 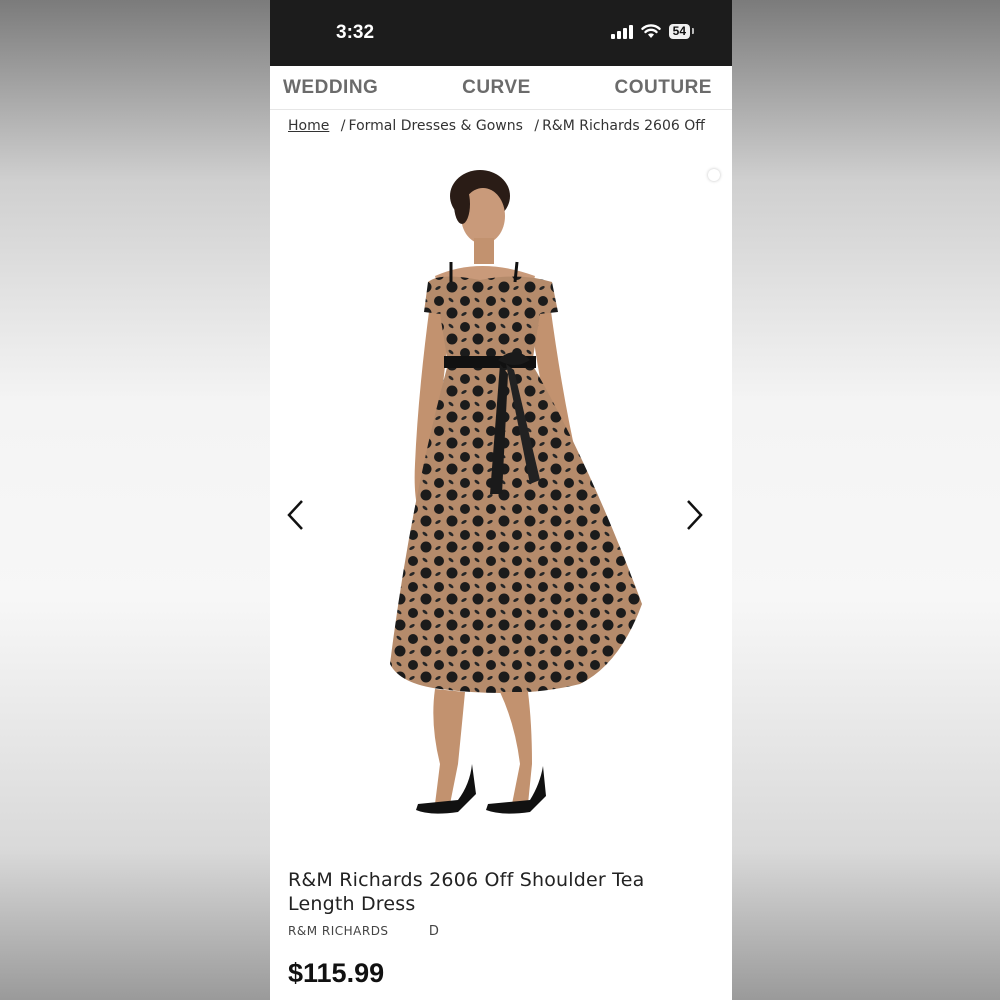 What do you see at coordinates (496, 88) in the screenshot?
I see `nav-curve: CURVE` at bounding box center [496, 88].